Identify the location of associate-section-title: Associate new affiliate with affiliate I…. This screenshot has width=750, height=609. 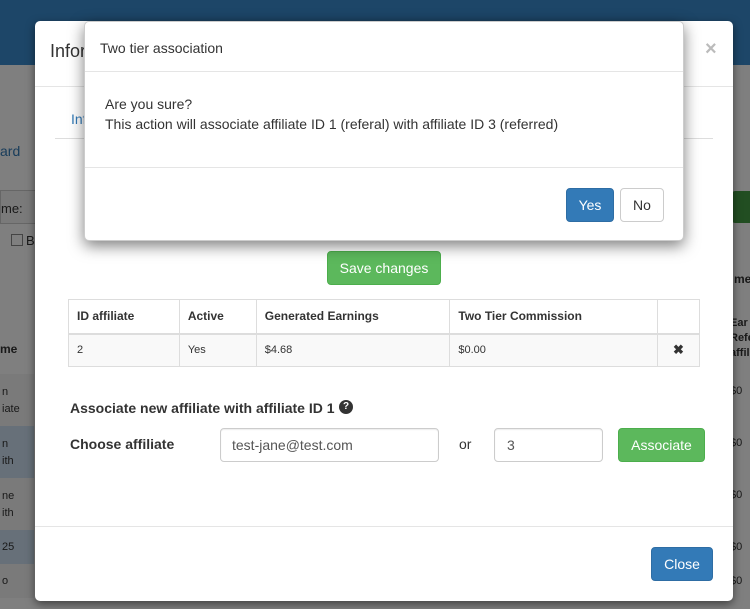
(202, 408).